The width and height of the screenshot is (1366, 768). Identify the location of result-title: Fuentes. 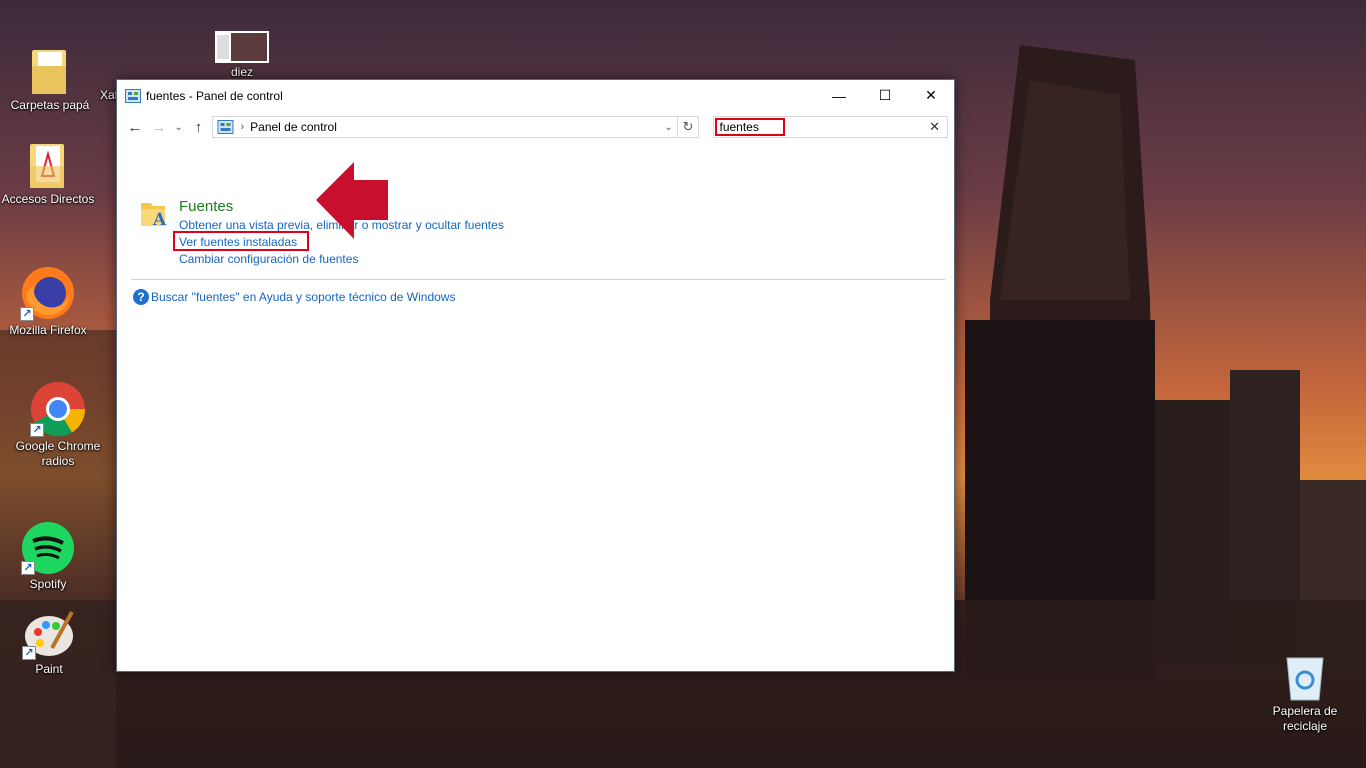
(206, 206).